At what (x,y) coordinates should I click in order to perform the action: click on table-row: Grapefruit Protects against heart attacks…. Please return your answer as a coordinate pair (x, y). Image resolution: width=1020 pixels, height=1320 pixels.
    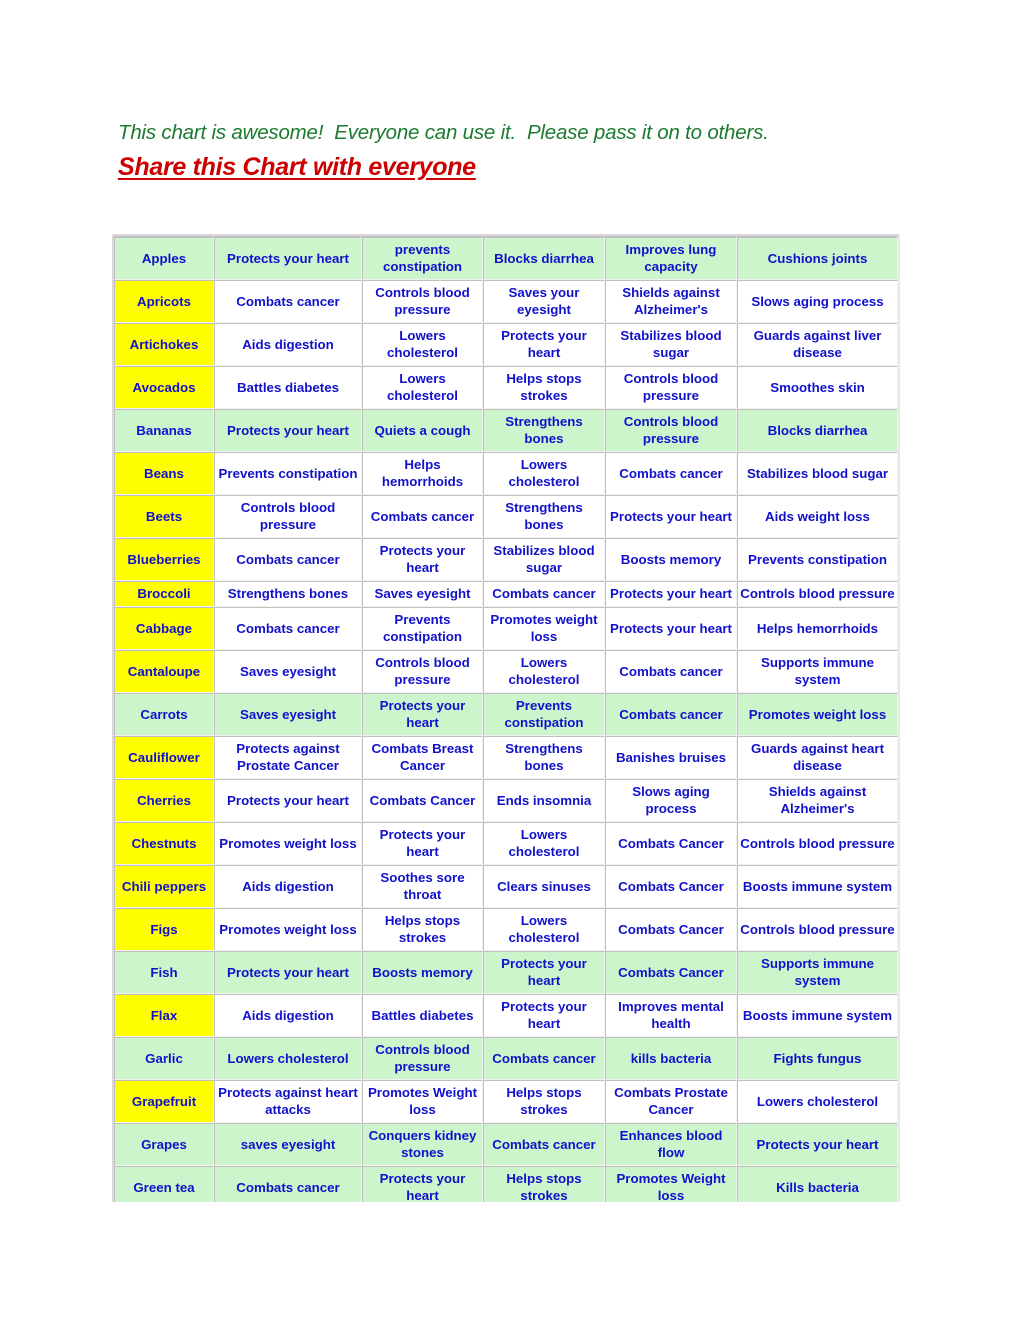
    Looking at the image, I should click on (506, 1101).